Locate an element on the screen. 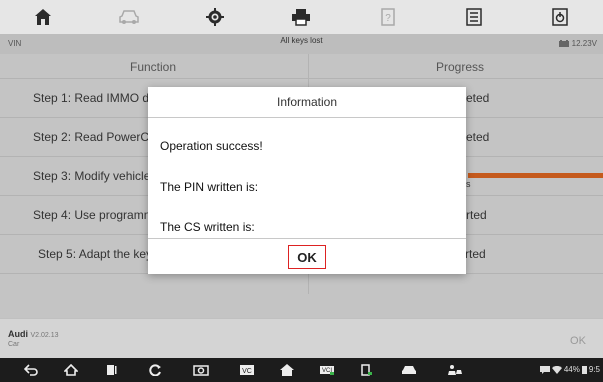 Image resolution: width=603 pixels, height=382 pixels. refresh-icon is located at coordinates (155, 370).